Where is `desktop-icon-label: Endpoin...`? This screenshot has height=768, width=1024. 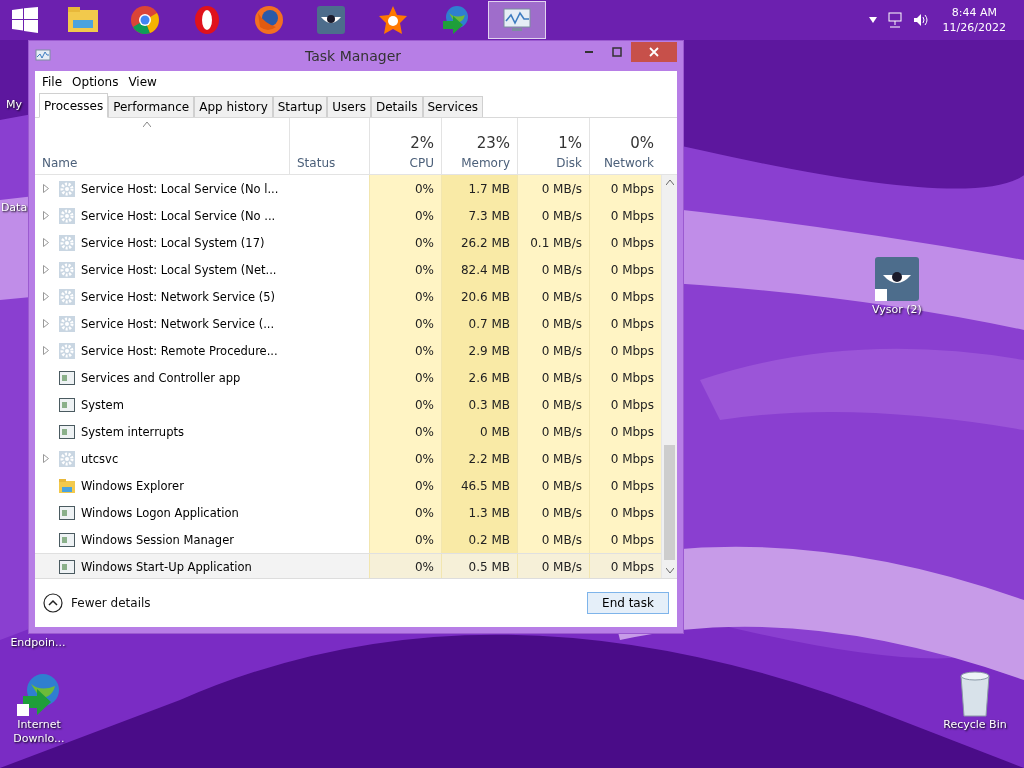 desktop-icon-label: Endpoin... is located at coordinates (38, 643).